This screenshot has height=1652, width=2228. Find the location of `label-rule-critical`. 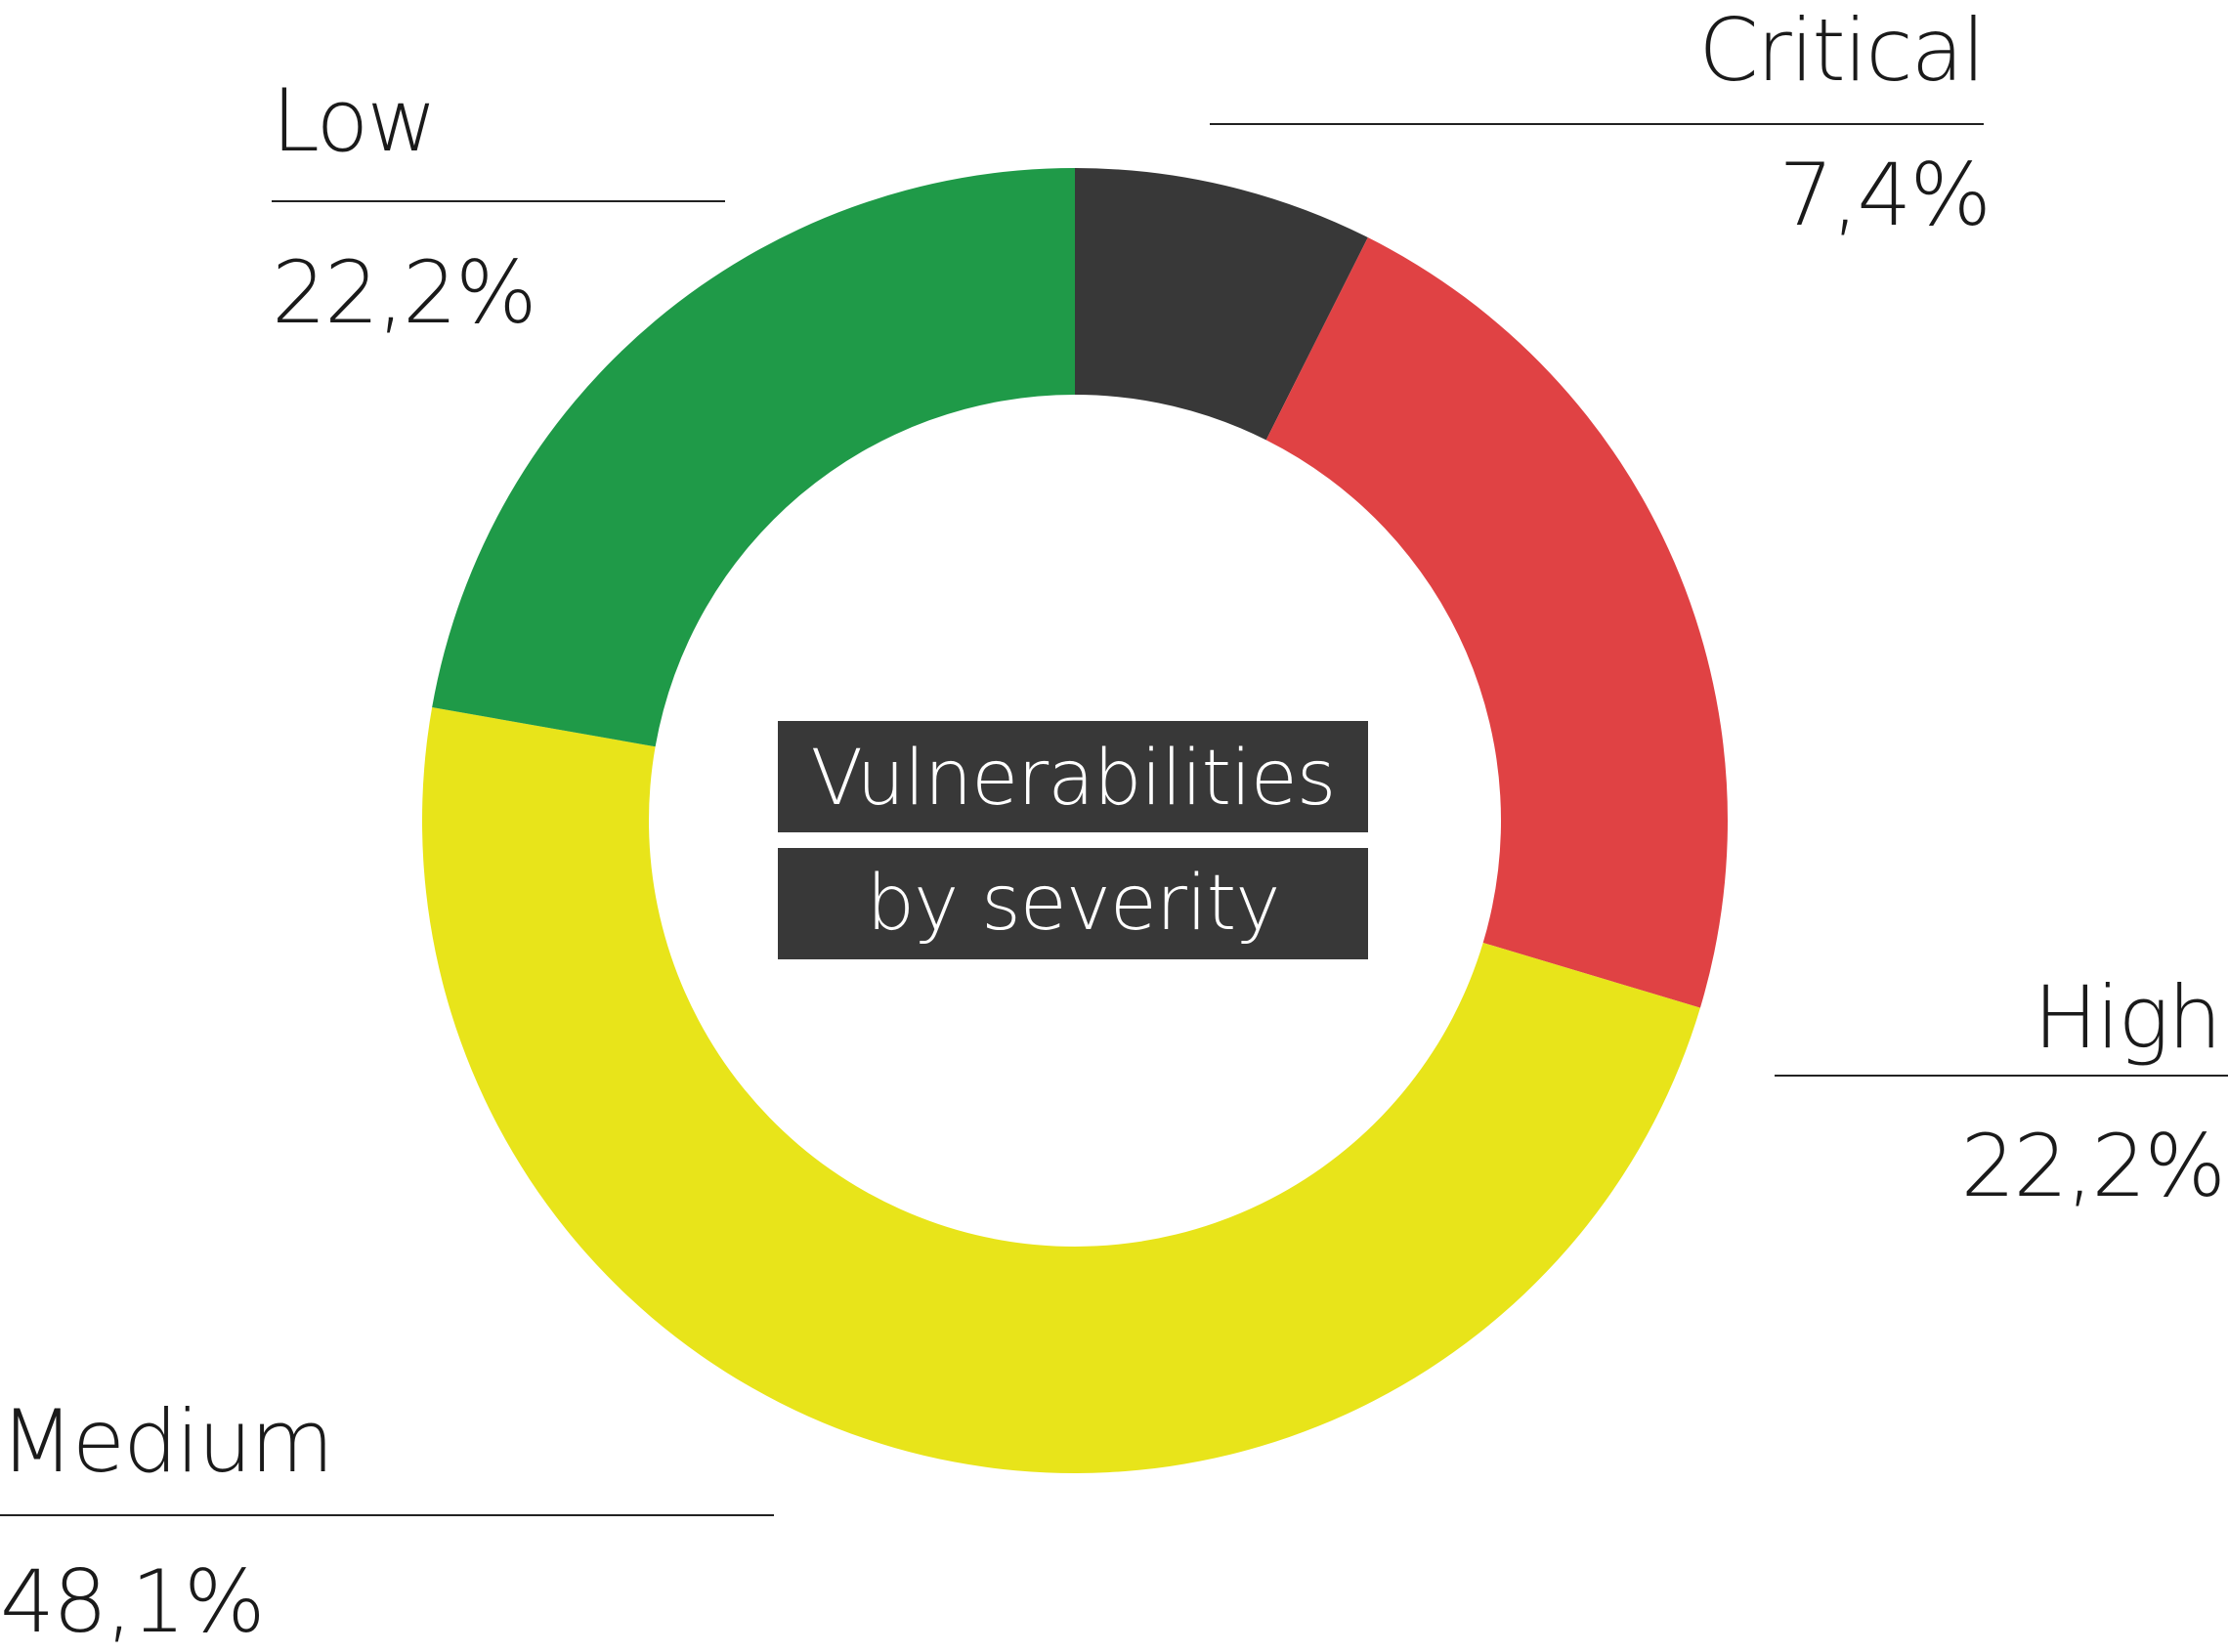

label-rule-critical is located at coordinates (1597, 124).